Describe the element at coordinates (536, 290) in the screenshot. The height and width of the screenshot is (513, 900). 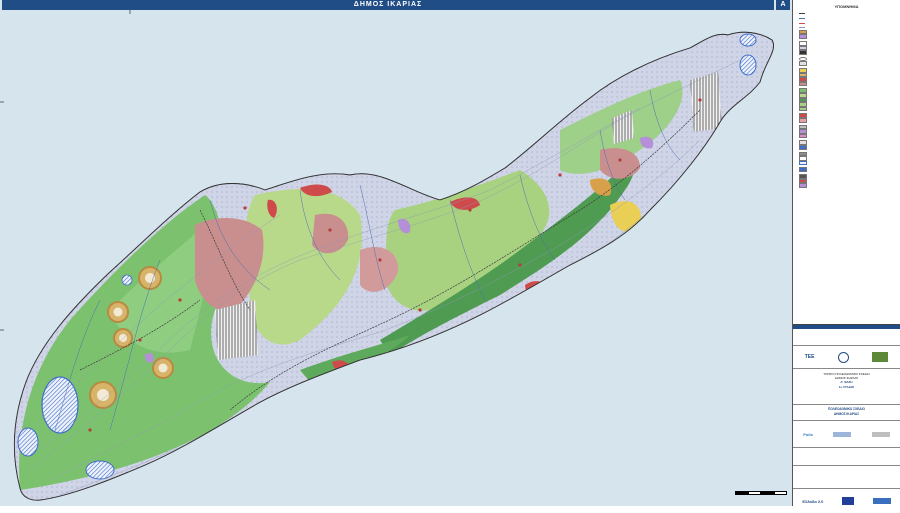
I see `protected-zone` at that location.